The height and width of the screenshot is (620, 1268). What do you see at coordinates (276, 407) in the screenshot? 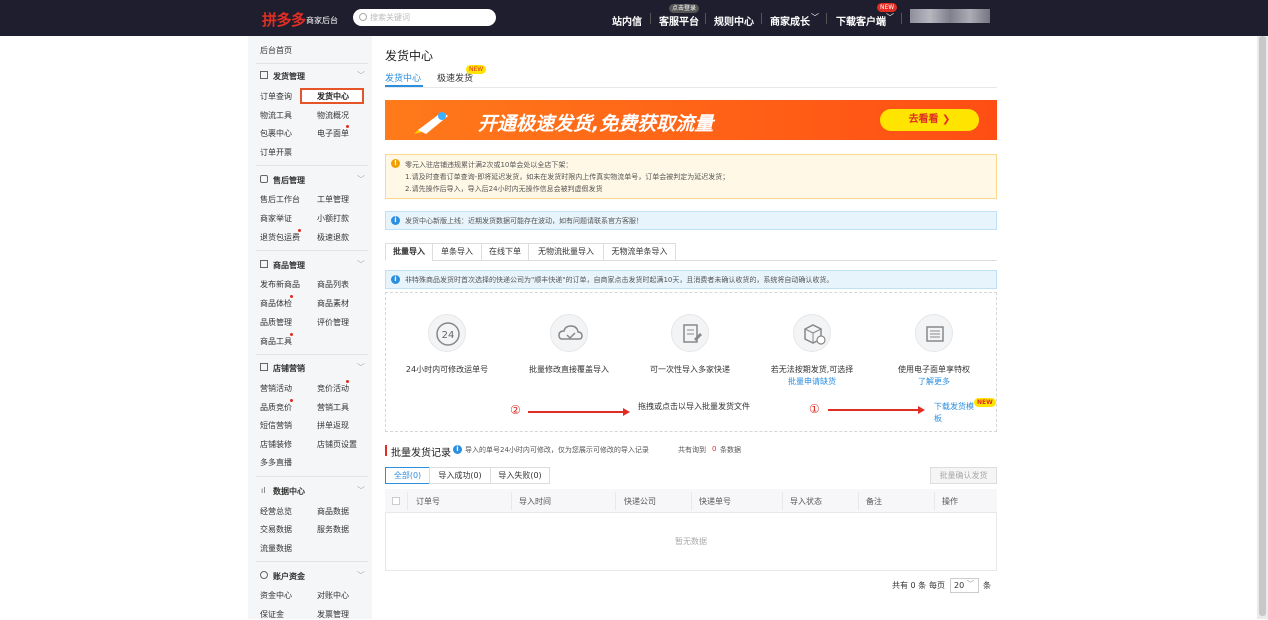
I see `sidebar-item-quality-bidding: 品质竞价` at bounding box center [276, 407].